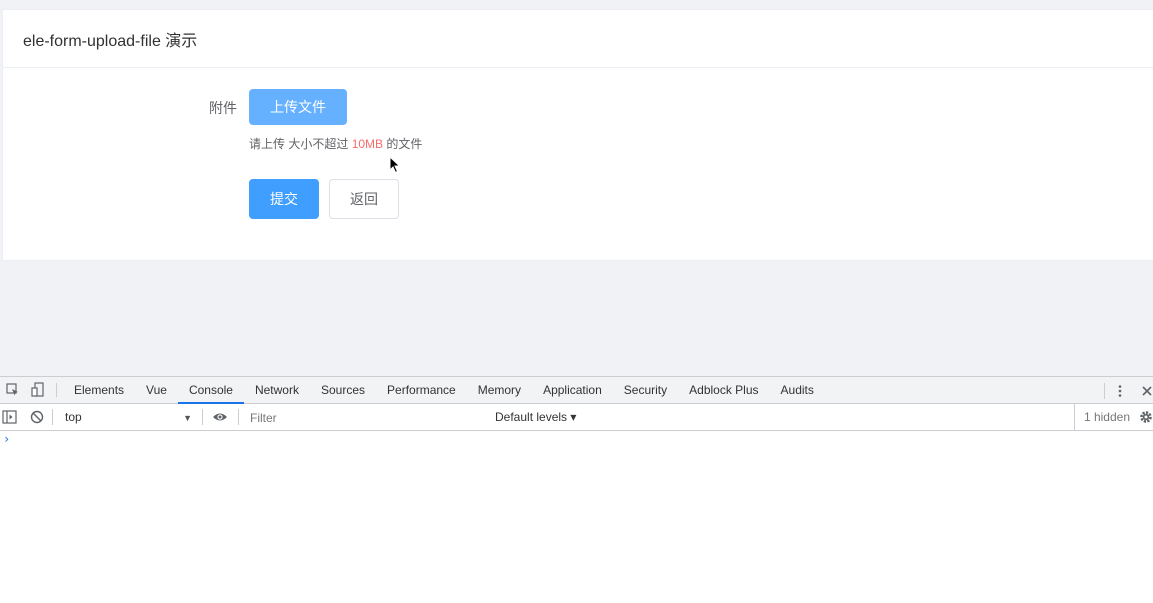  Describe the element at coordinates (187, 418) in the screenshot. I see `dropdown-arrow-icon: ▼` at that location.